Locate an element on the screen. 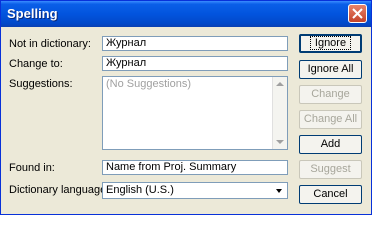 The width and height of the screenshot is (372, 240). title-bar: Spelling is located at coordinates (186, 14).